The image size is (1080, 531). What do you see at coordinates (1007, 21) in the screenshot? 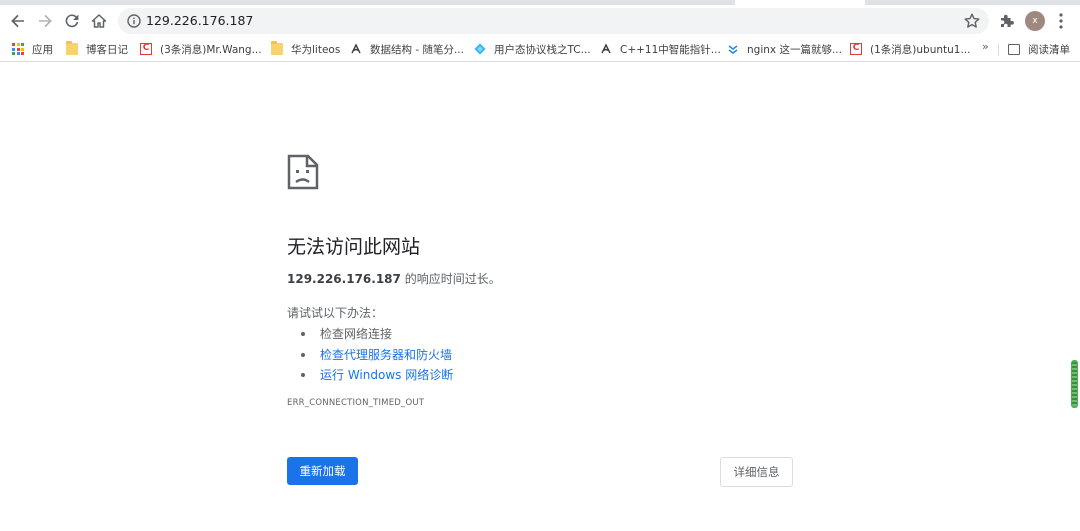
I see `puzzle-icon` at bounding box center [1007, 21].